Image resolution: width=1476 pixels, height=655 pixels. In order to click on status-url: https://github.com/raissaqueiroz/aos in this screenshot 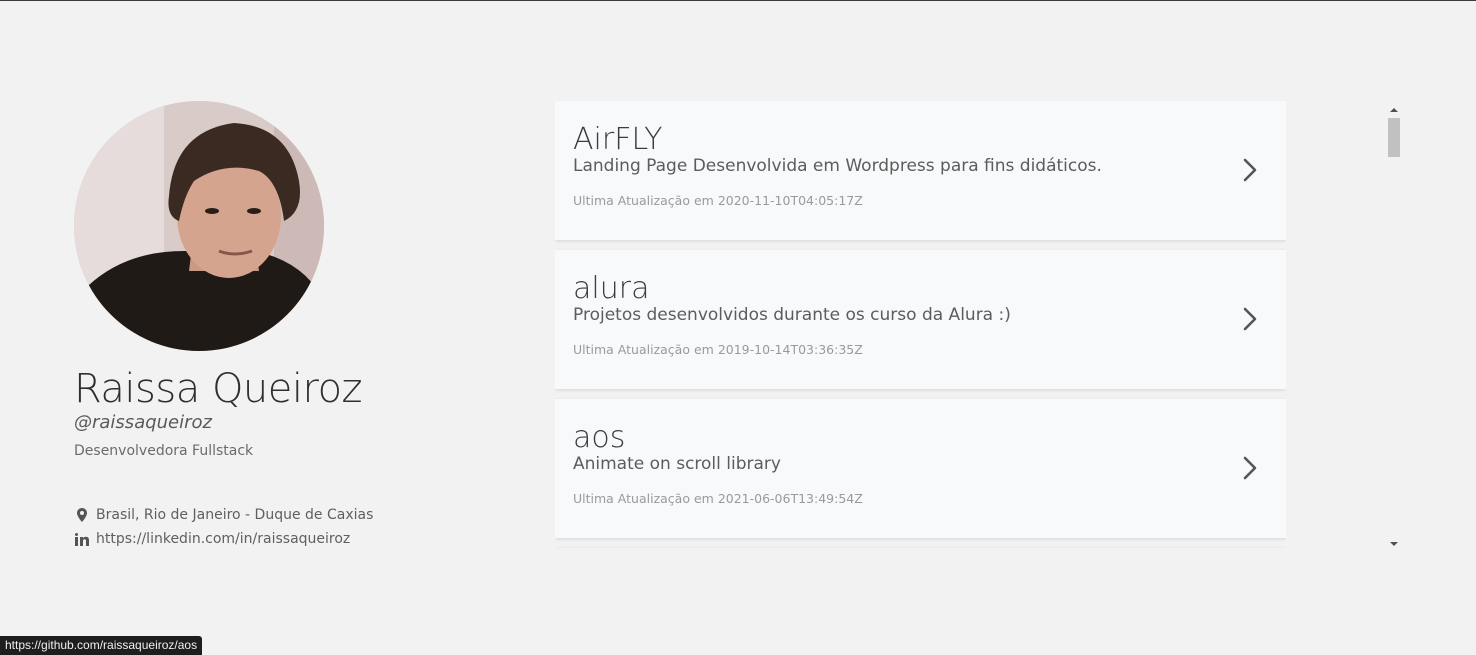, I will do `click(101, 645)`.